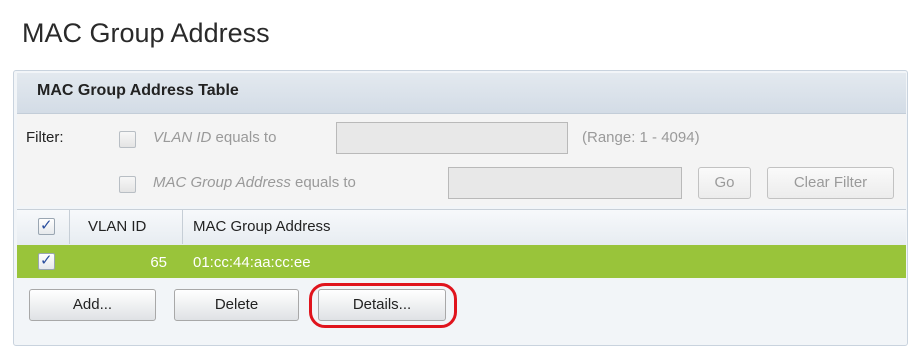  What do you see at coordinates (46, 260) in the screenshot?
I see `row-checkbox` at bounding box center [46, 260].